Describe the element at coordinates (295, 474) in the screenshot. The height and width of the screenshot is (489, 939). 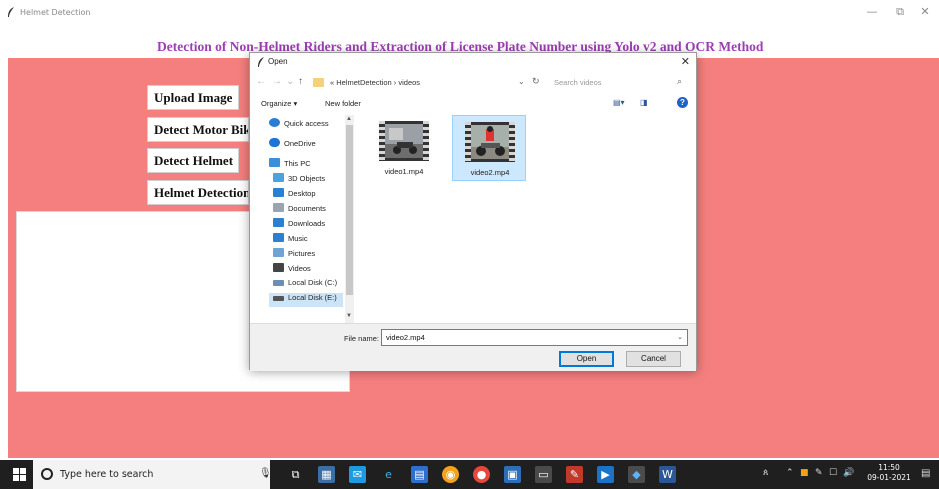
I see `task-view-icon: ⧉` at that location.